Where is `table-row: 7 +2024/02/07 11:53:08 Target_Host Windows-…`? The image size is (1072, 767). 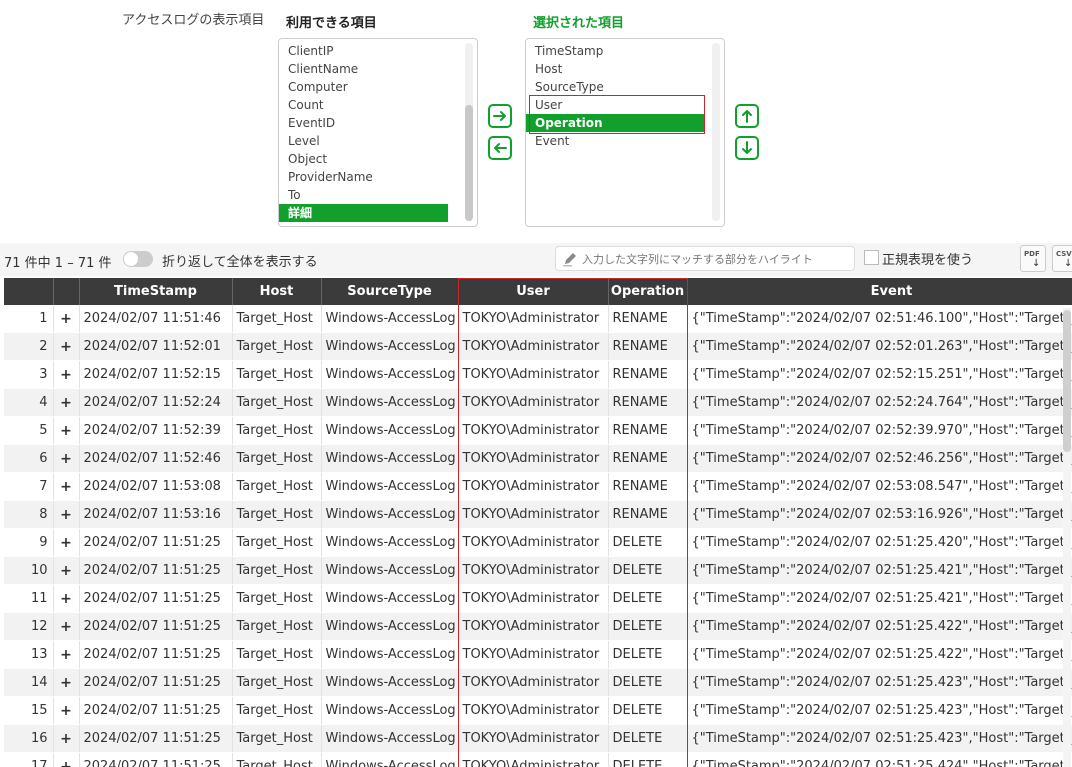
table-row: 7 +2024/02/07 11:53:08 Target_Host Windows-… is located at coordinates (538, 486).